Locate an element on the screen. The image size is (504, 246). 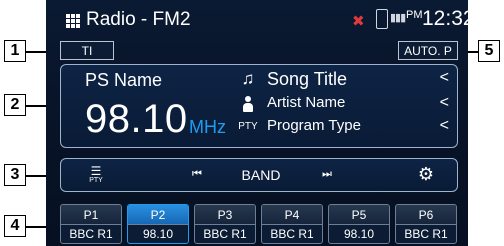
grid-menu-icon is located at coordinates (73, 21).